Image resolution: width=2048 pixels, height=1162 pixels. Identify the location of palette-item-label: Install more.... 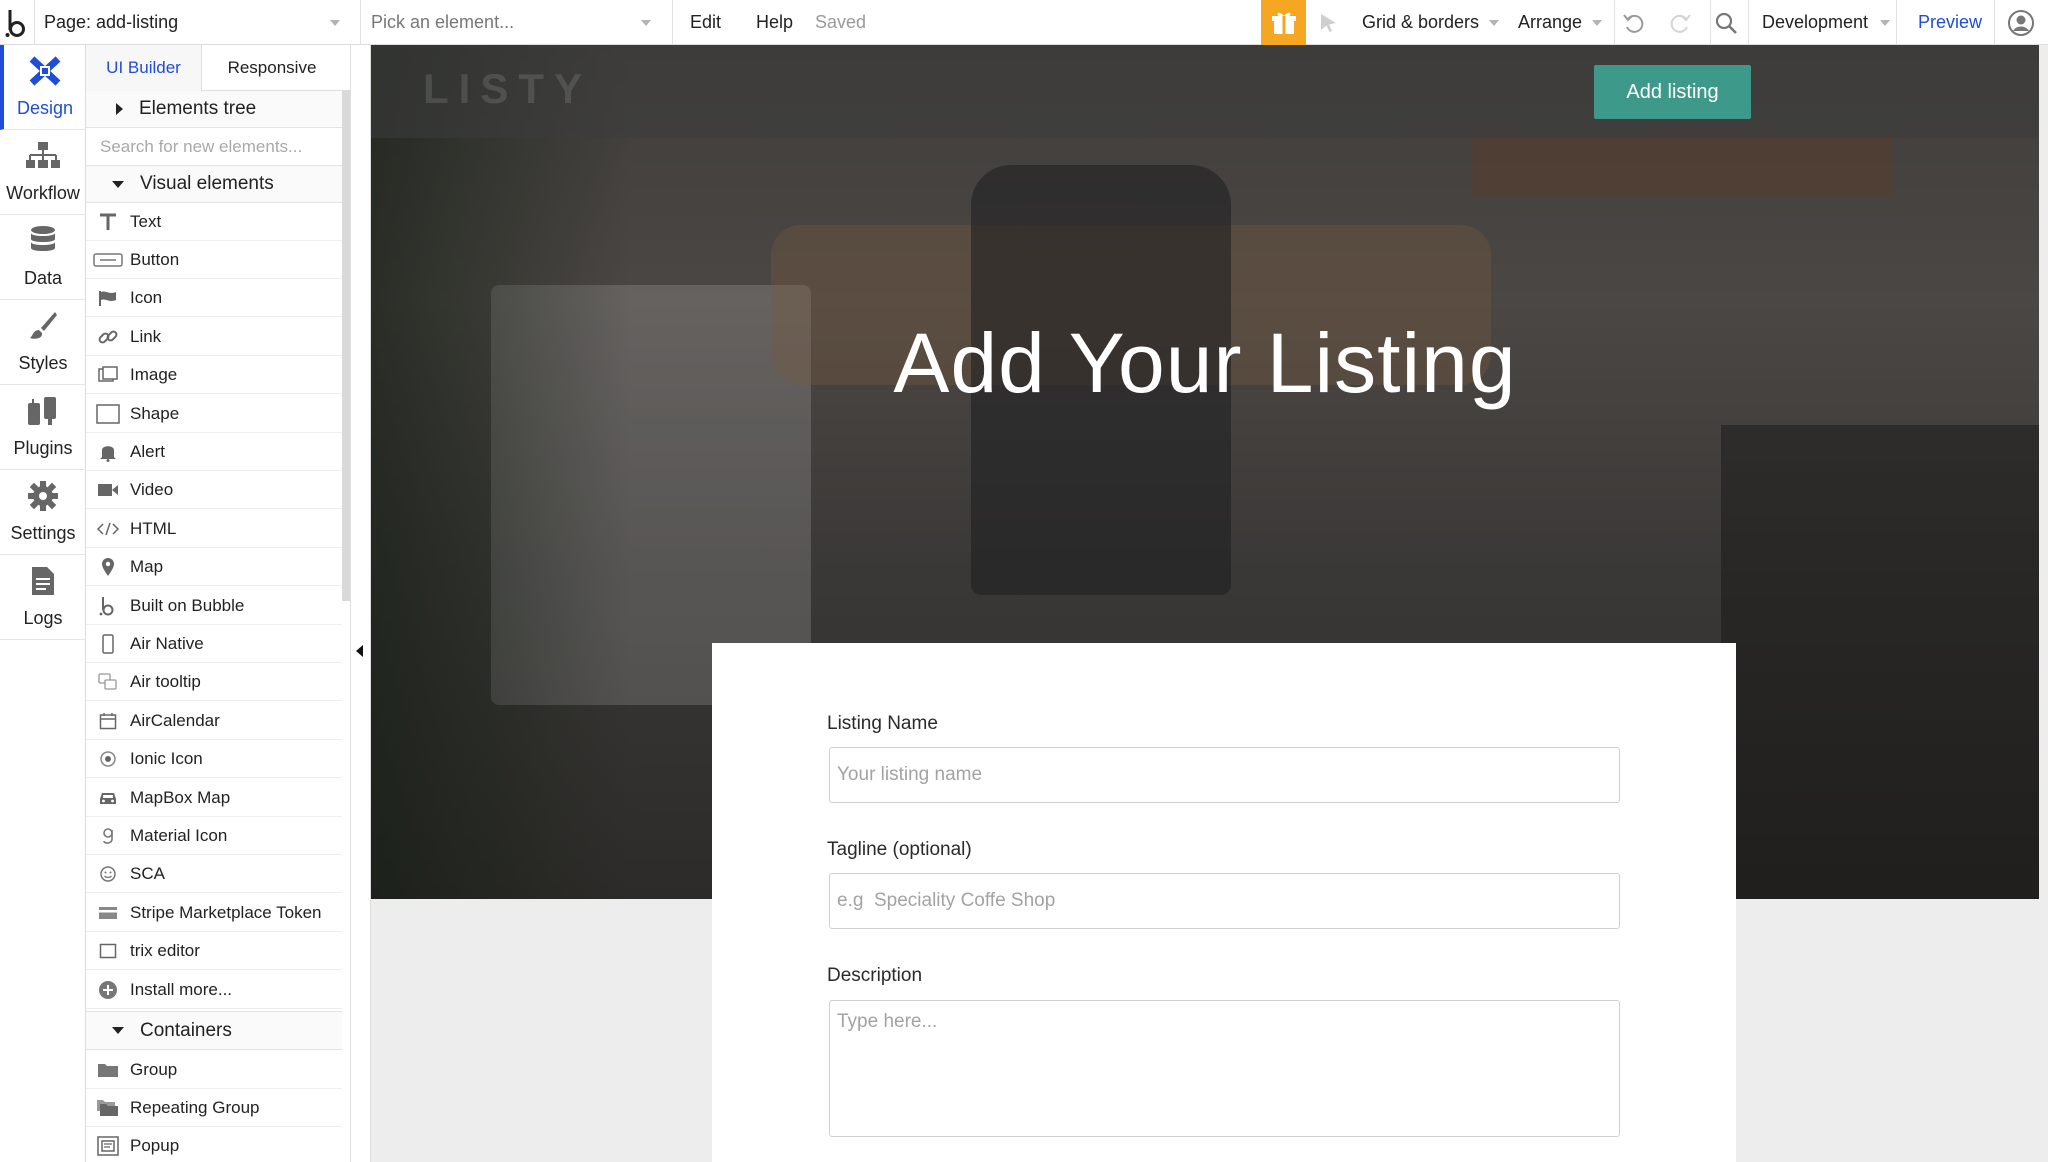
(181, 989).